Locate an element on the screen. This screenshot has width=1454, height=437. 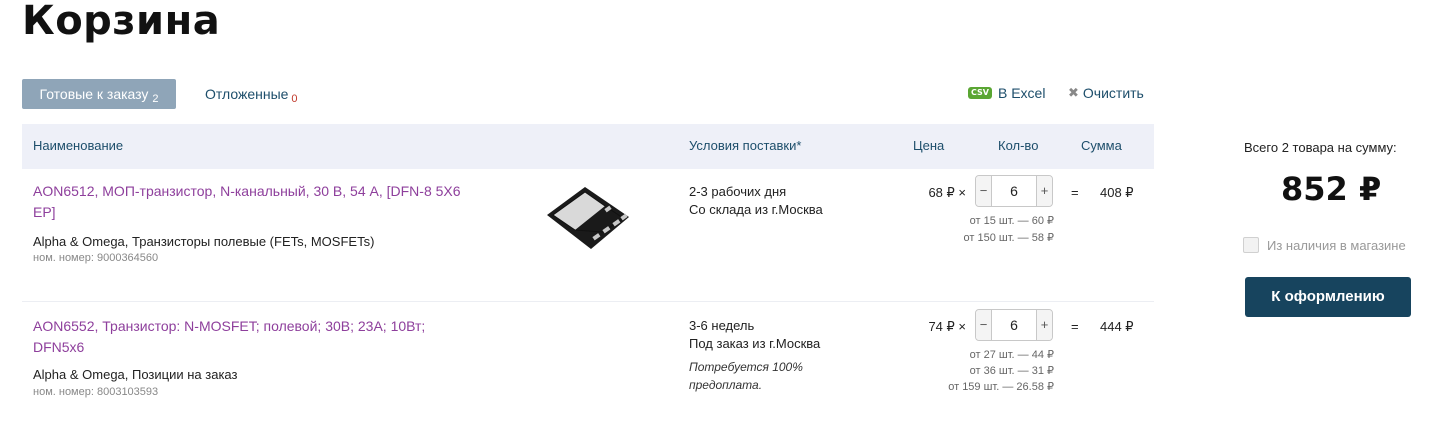
delivery-source: Под заказ из г.Москва is located at coordinates (755, 343).